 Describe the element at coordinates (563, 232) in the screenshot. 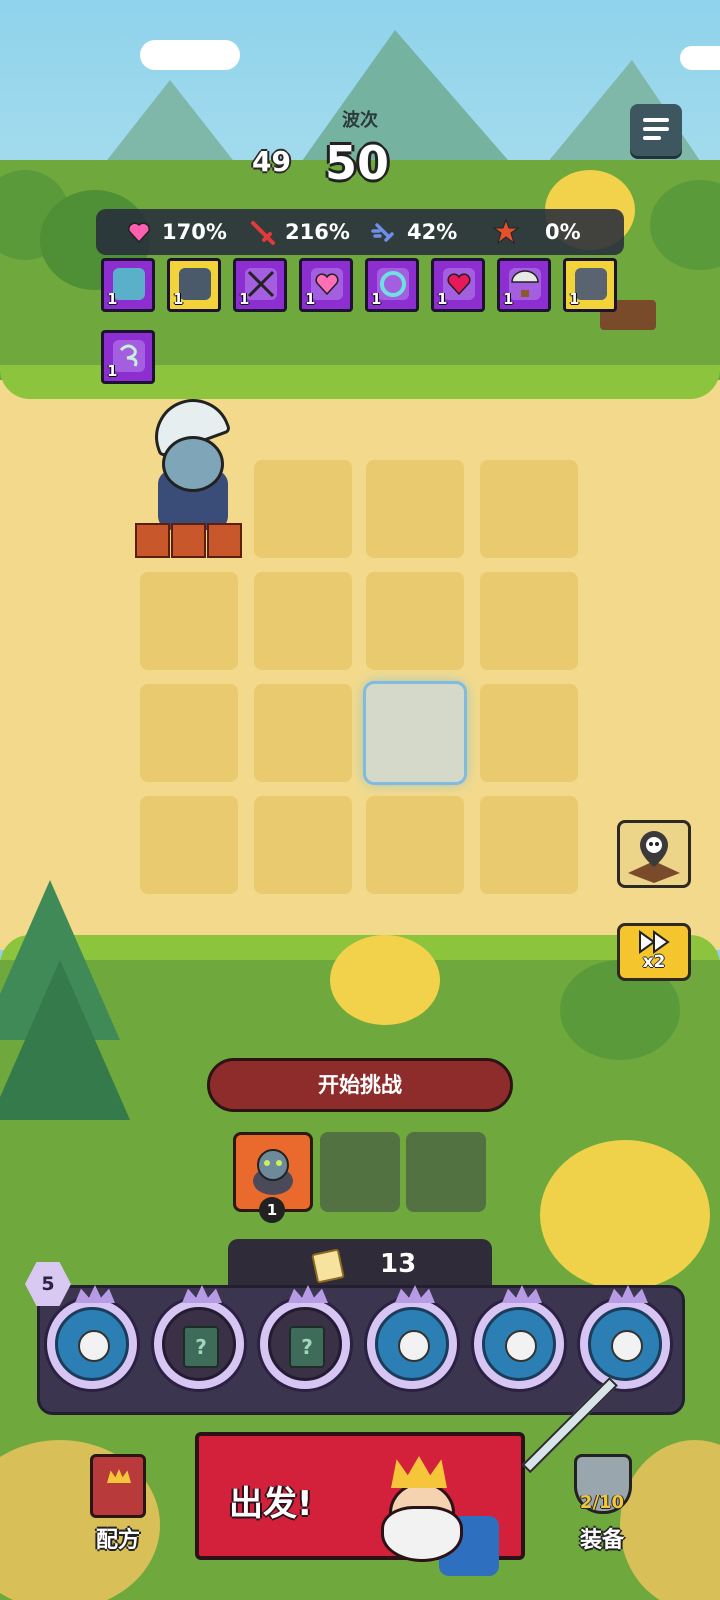

I see `stat-value: 0%` at that location.